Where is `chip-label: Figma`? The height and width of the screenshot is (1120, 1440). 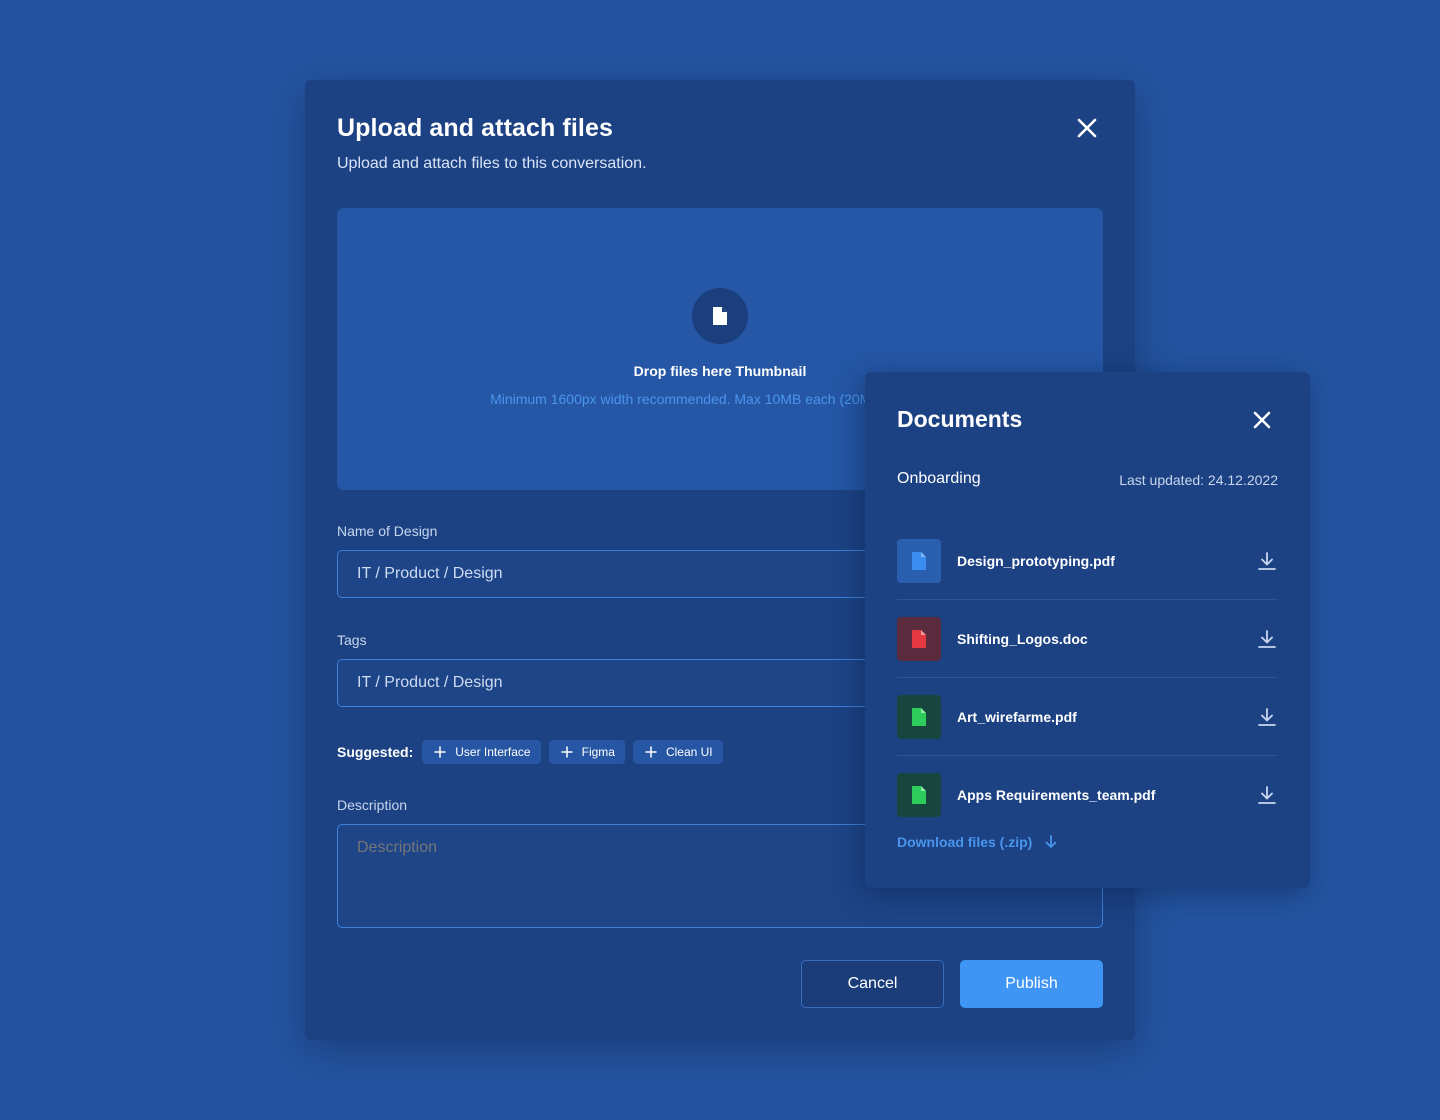 chip-label: Figma is located at coordinates (598, 752).